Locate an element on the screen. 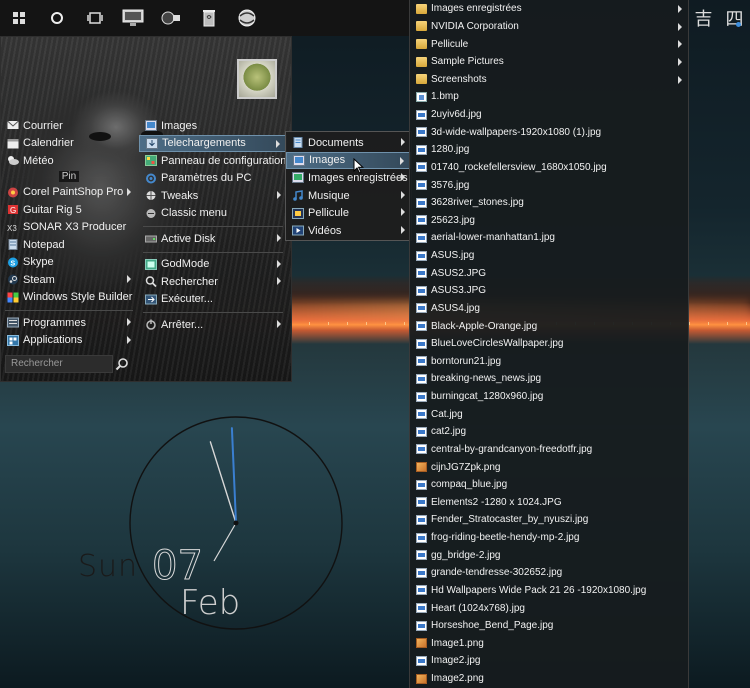  file-item: Image2.png is located at coordinates (549, 679).